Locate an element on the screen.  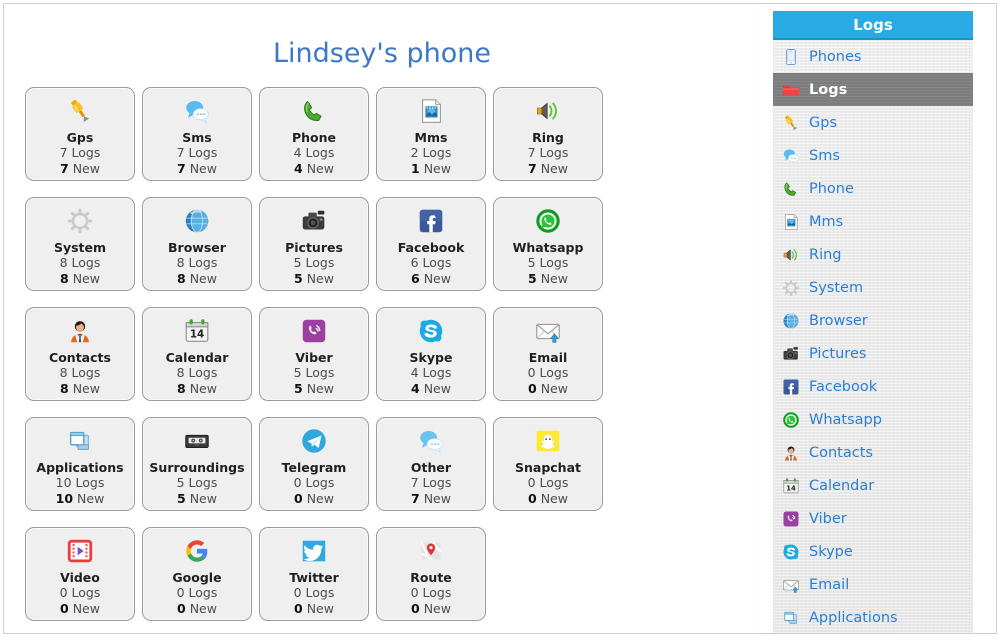
page-title: Lindsey's phone is located at coordinates (382, 53).